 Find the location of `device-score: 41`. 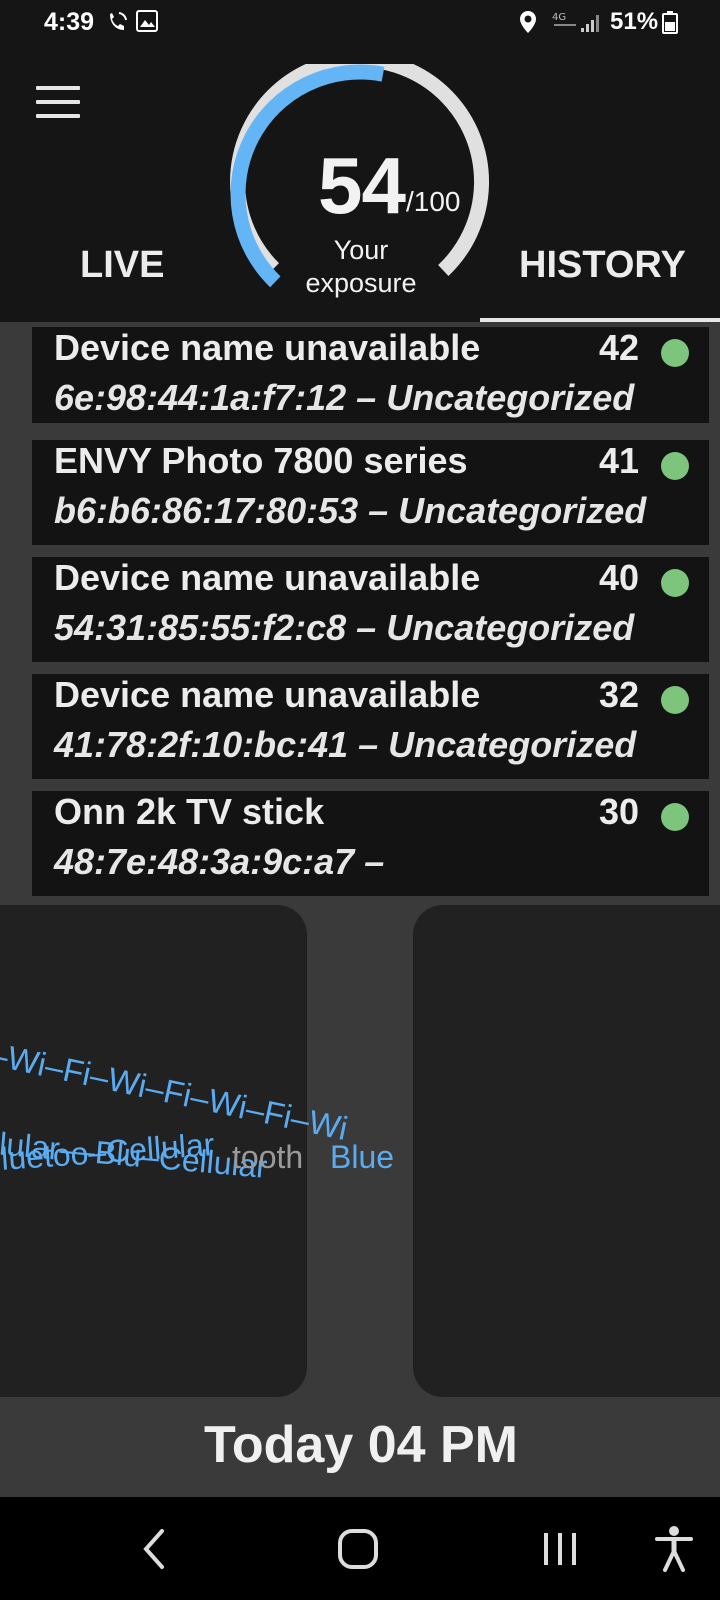

device-score: 41 is located at coordinates (618, 460).